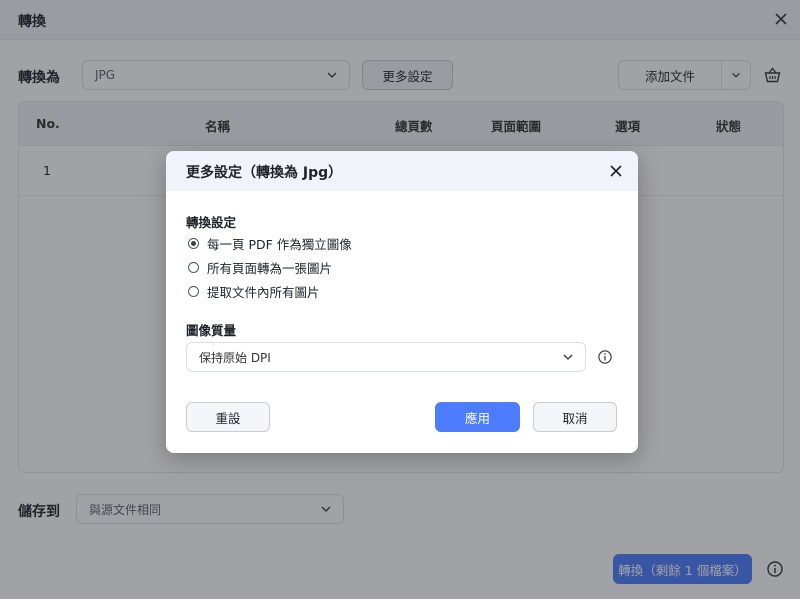 The height and width of the screenshot is (599, 800). What do you see at coordinates (235, 357) in the screenshot?
I see `image-quality-value: 保持原始 DPI` at bounding box center [235, 357].